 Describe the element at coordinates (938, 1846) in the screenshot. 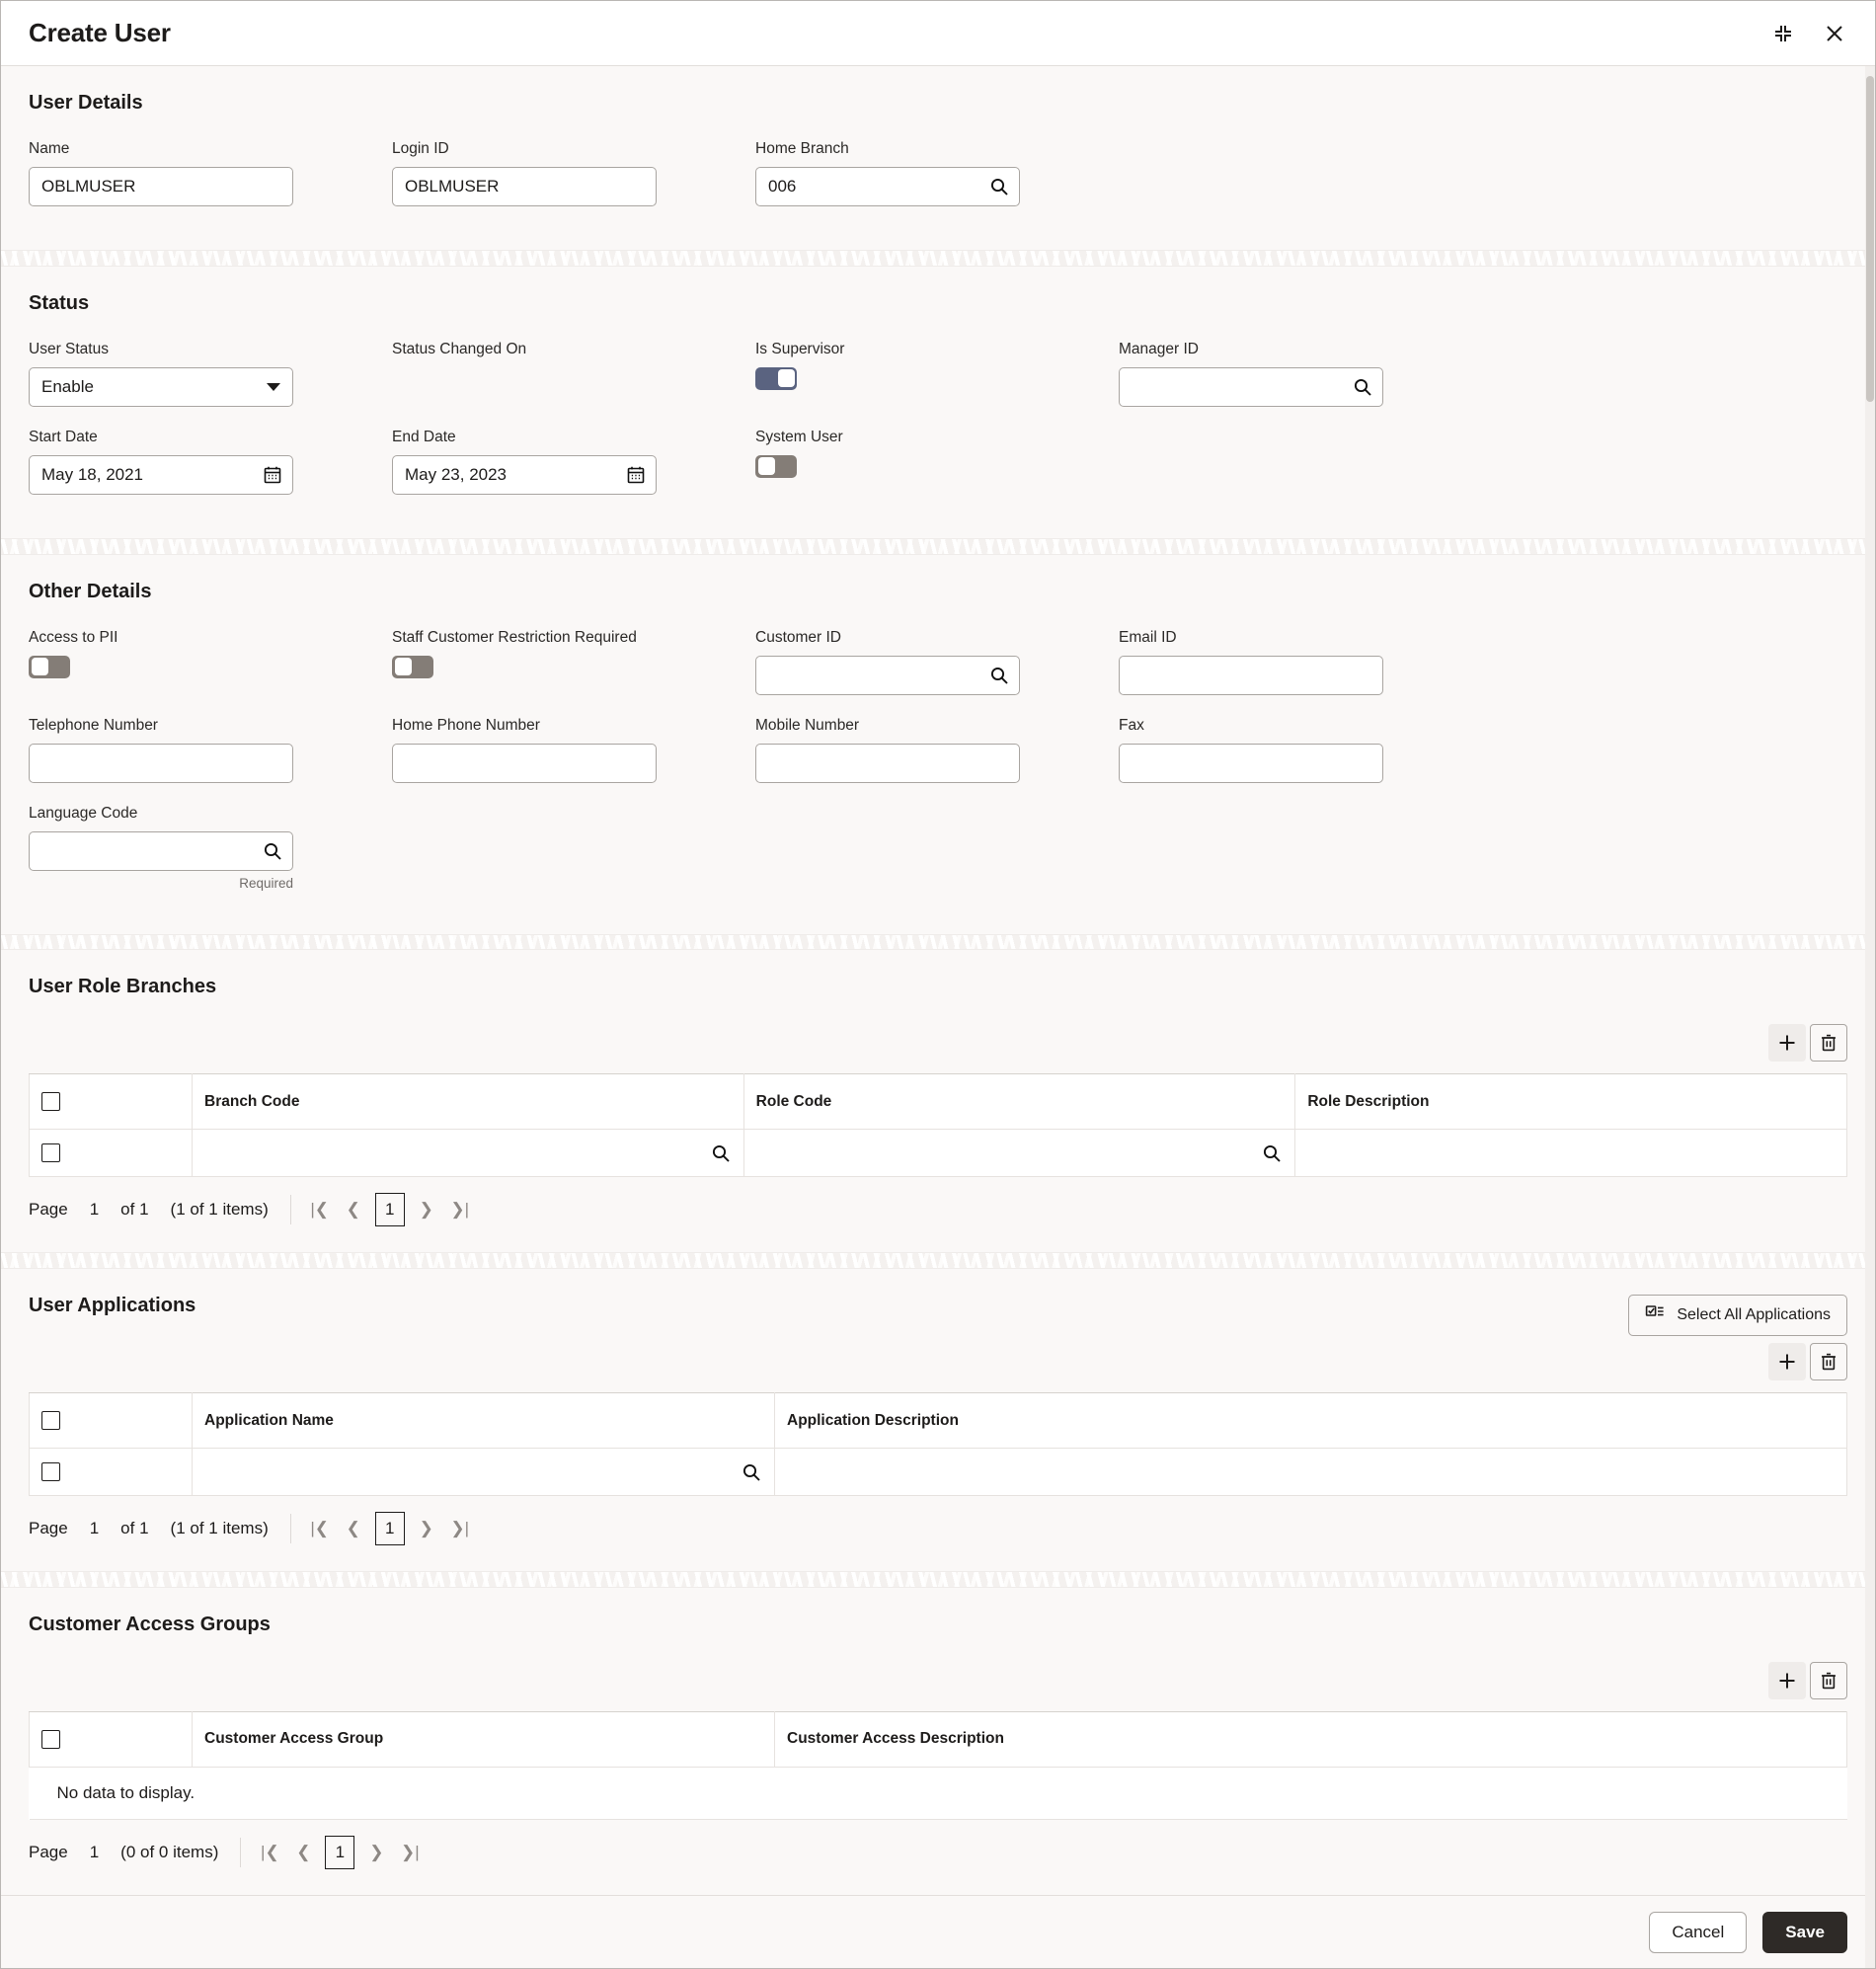

I see `customer-access-groups-pager: Page 1 (0 of 0 items) |❮ ❮ 1 ❯ ❯|` at that location.